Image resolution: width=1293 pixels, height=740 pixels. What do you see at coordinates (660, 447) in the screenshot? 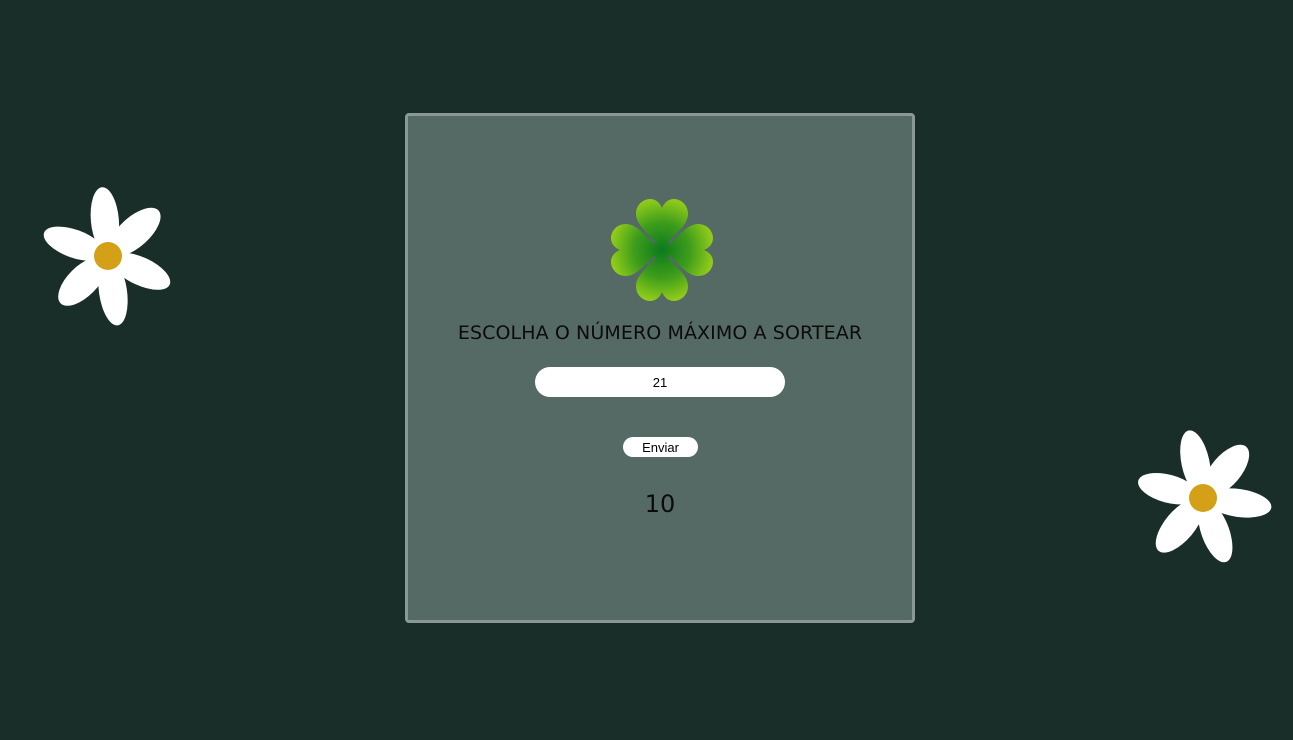
I see `send-button: Enviar` at bounding box center [660, 447].